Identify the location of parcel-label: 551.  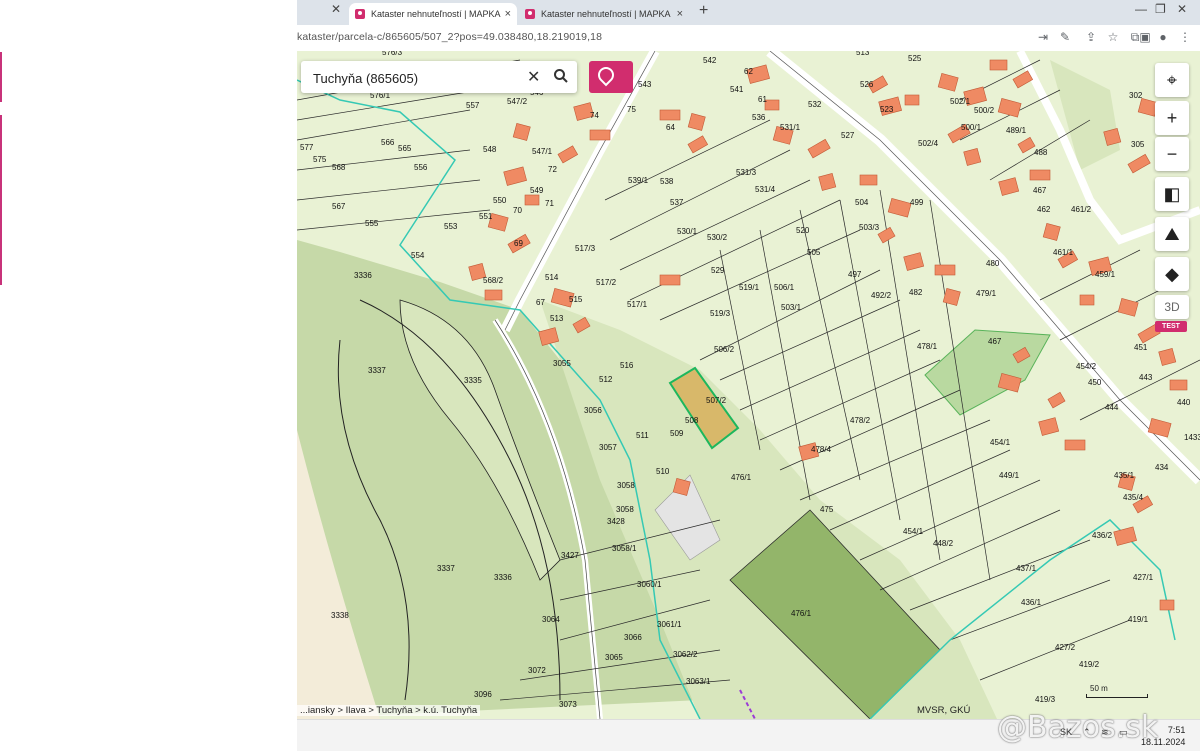
(486, 216).